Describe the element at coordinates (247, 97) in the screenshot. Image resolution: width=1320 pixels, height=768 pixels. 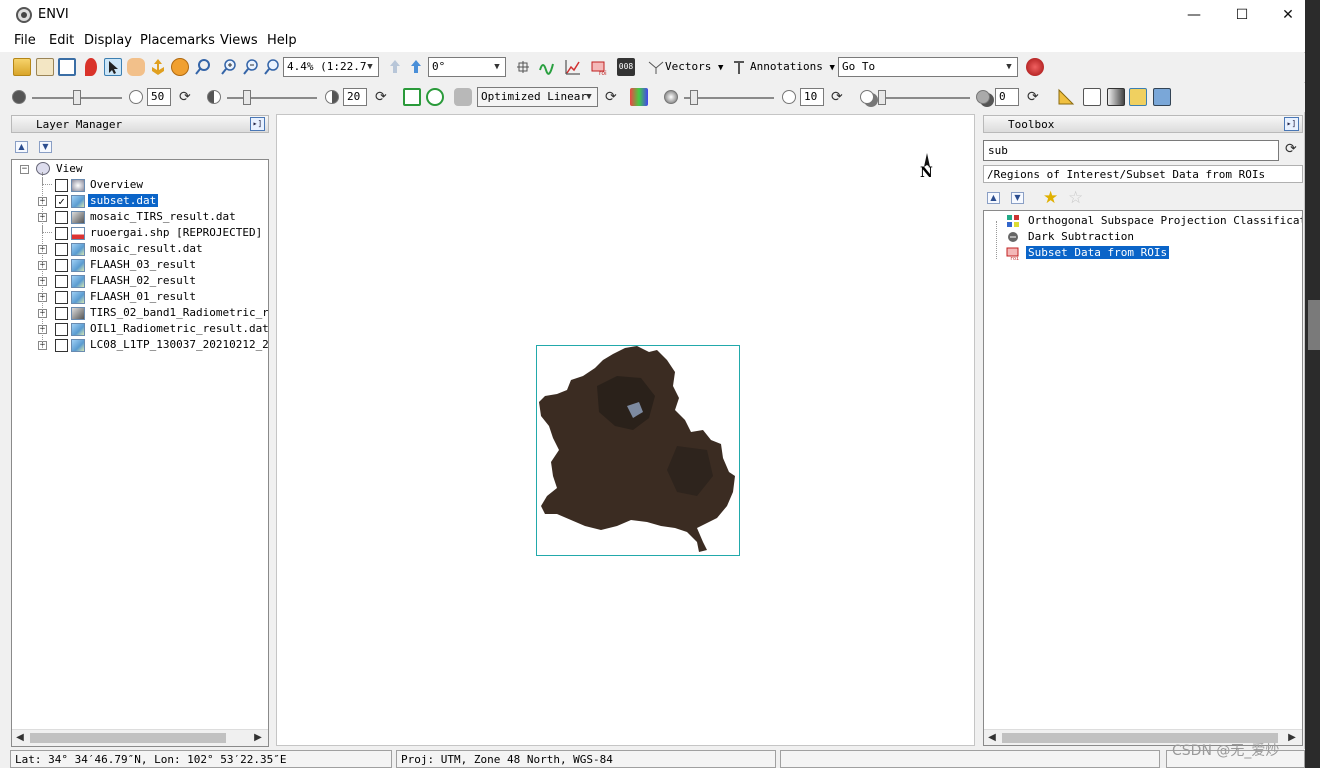
I see `contrast-slider-thumb` at that location.